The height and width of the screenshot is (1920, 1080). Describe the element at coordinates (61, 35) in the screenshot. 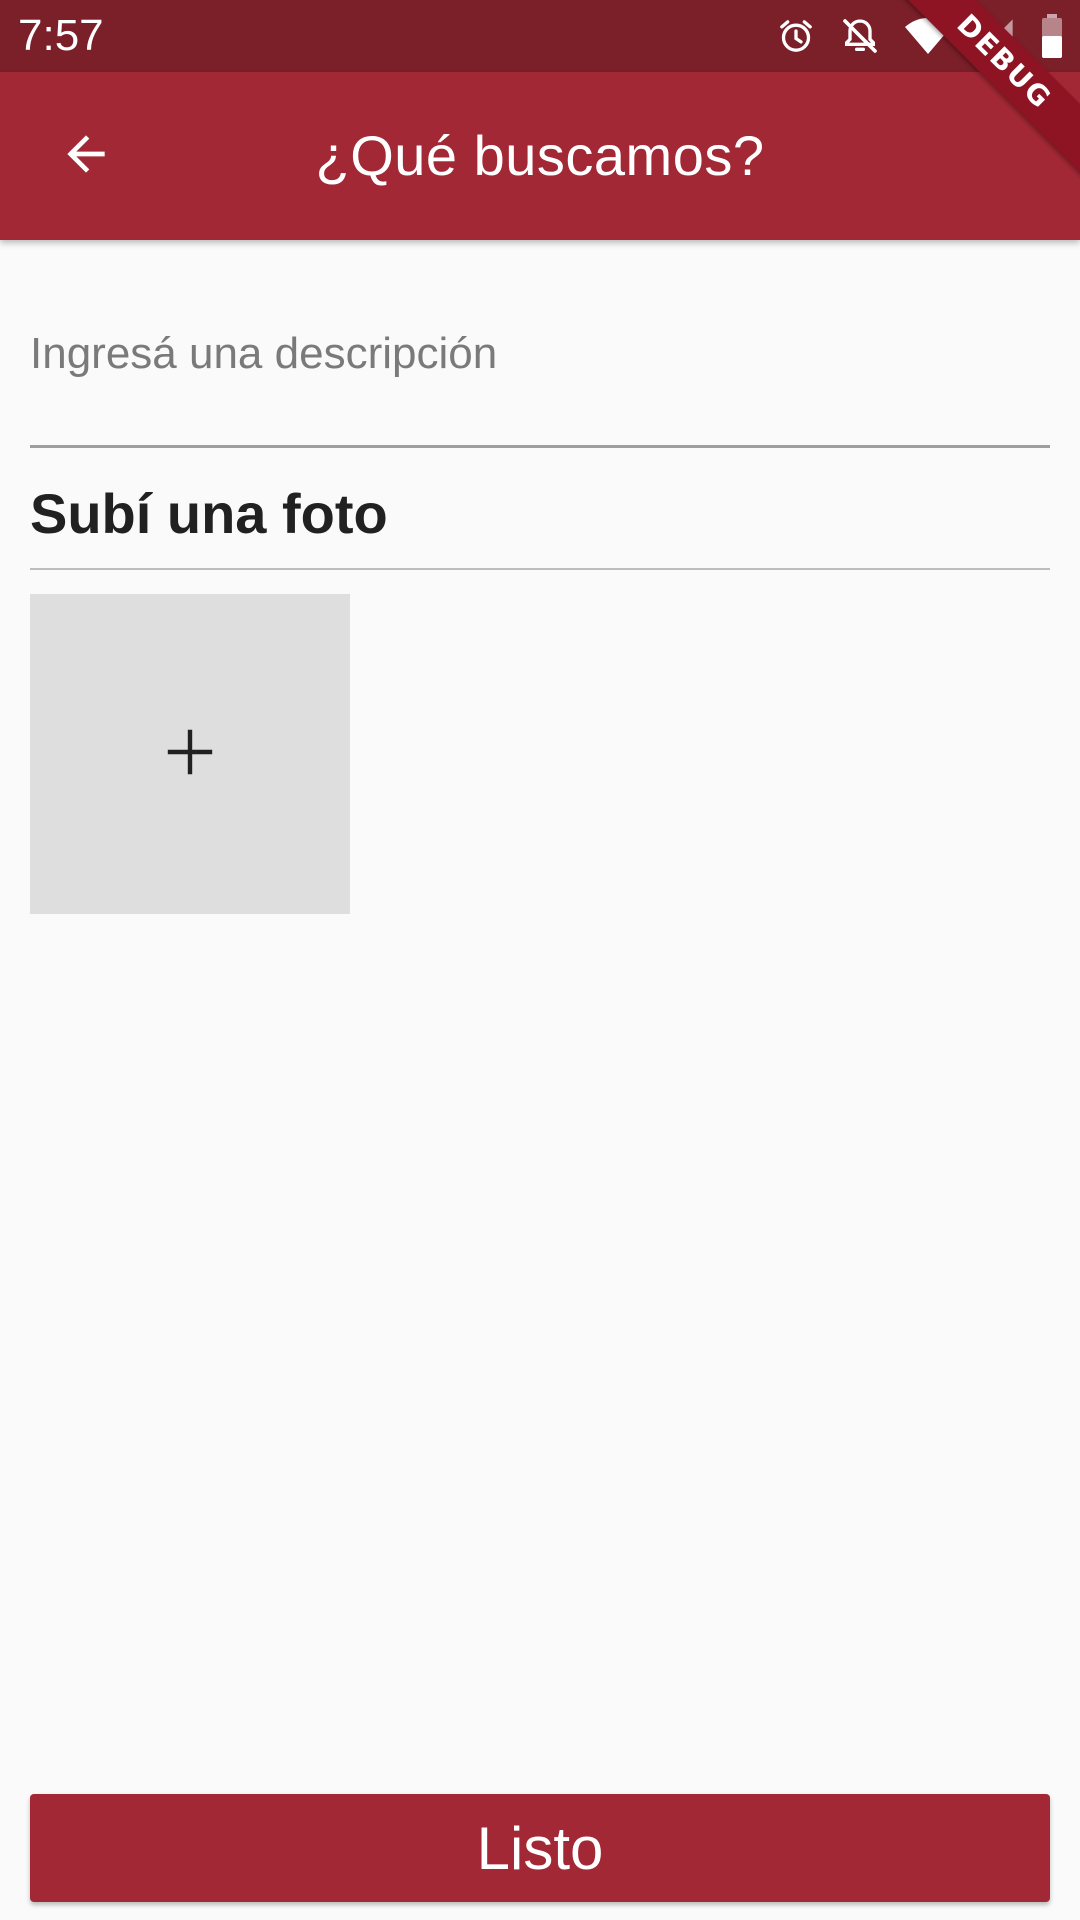

I see `status-time: 7:57` at that location.